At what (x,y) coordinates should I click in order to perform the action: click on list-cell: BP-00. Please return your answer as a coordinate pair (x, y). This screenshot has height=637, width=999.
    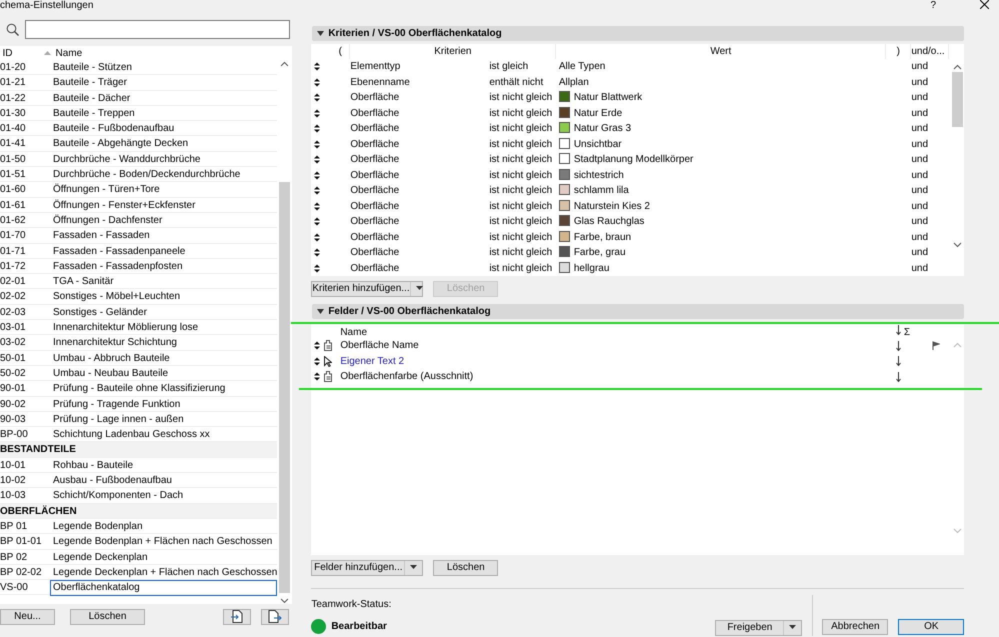
    Looking at the image, I should click on (25, 434).